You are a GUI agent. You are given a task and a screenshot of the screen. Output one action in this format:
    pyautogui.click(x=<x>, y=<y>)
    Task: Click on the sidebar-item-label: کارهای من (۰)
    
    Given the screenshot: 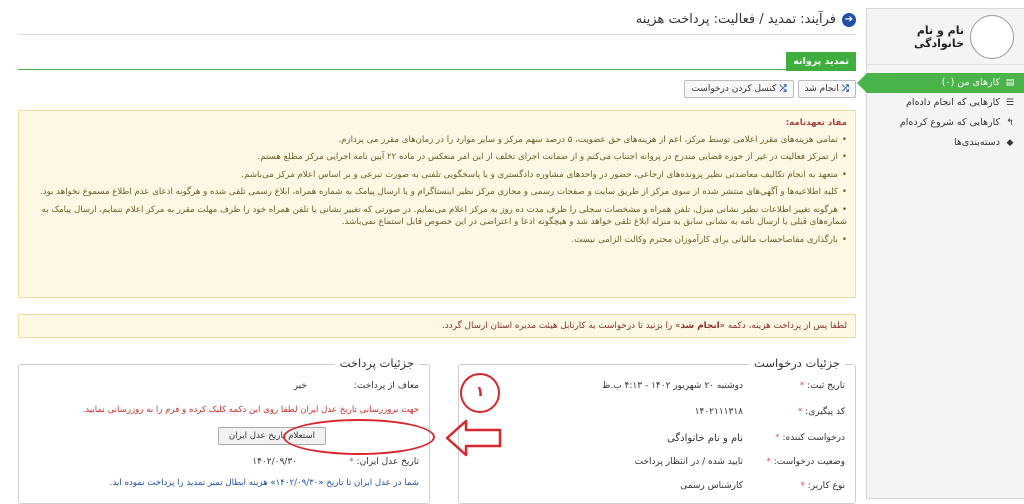 What is the action you would take?
    pyautogui.click(x=970, y=82)
    